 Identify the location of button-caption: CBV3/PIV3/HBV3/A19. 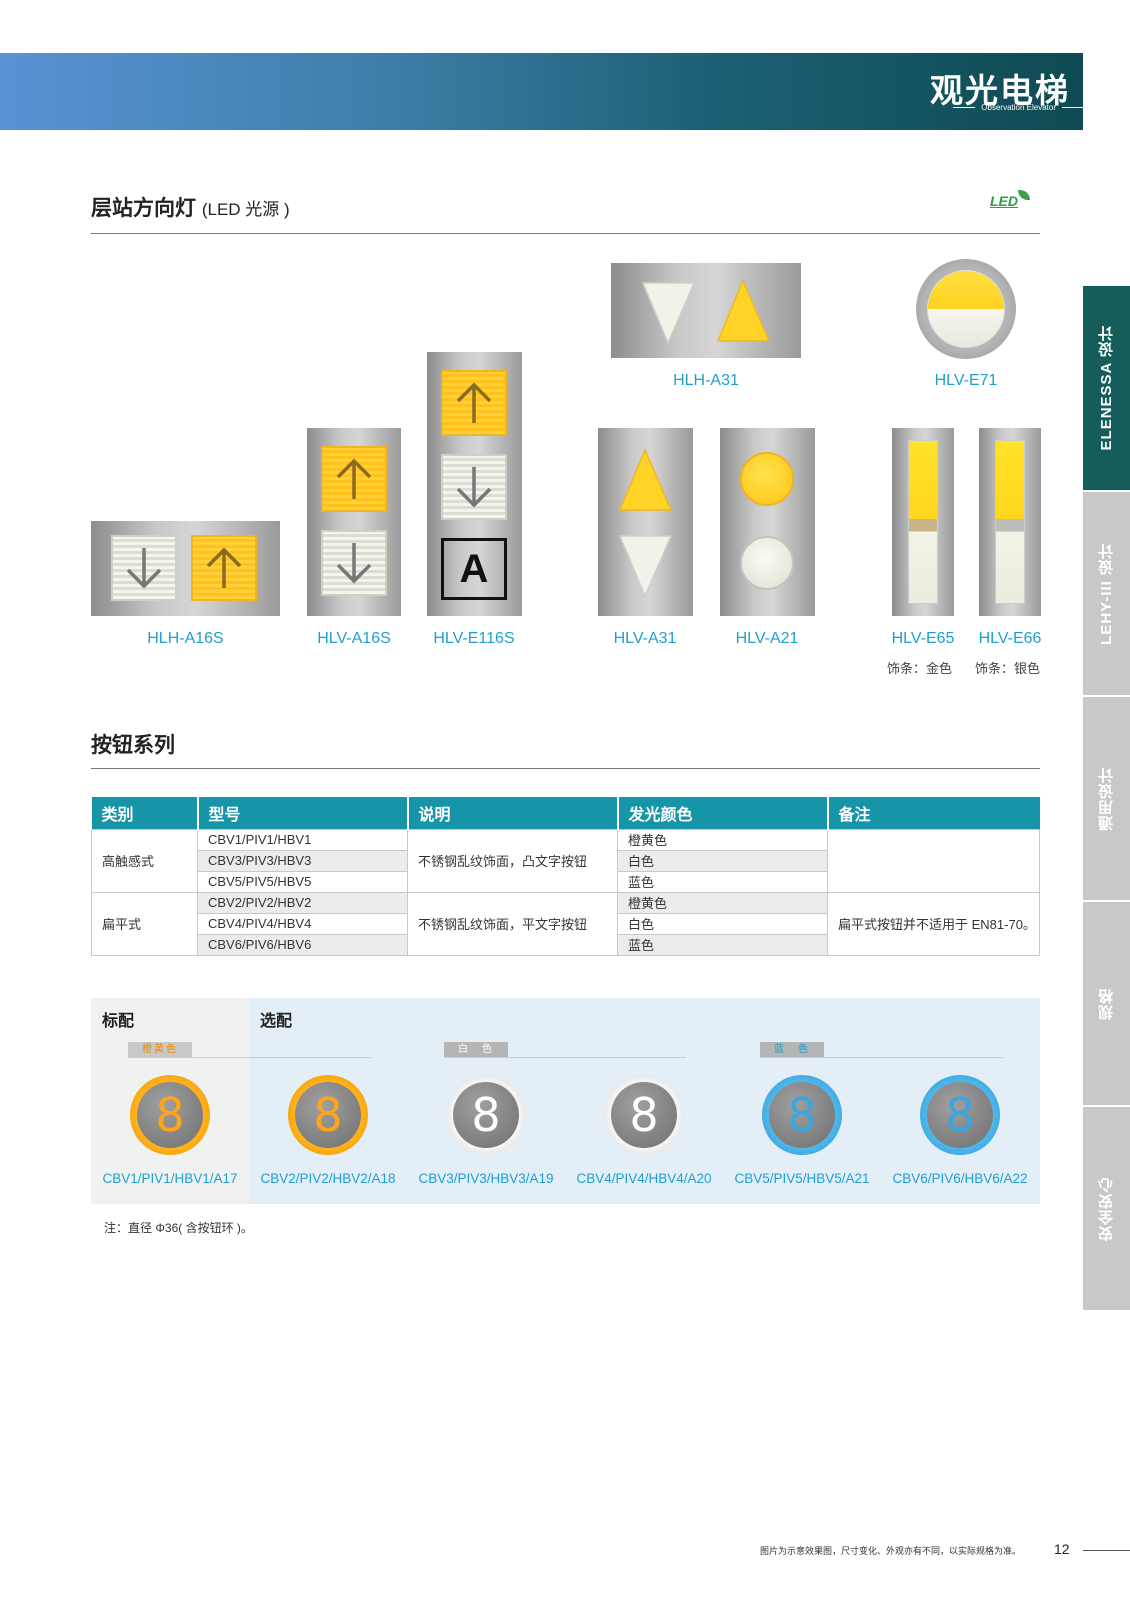
(486, 1178).